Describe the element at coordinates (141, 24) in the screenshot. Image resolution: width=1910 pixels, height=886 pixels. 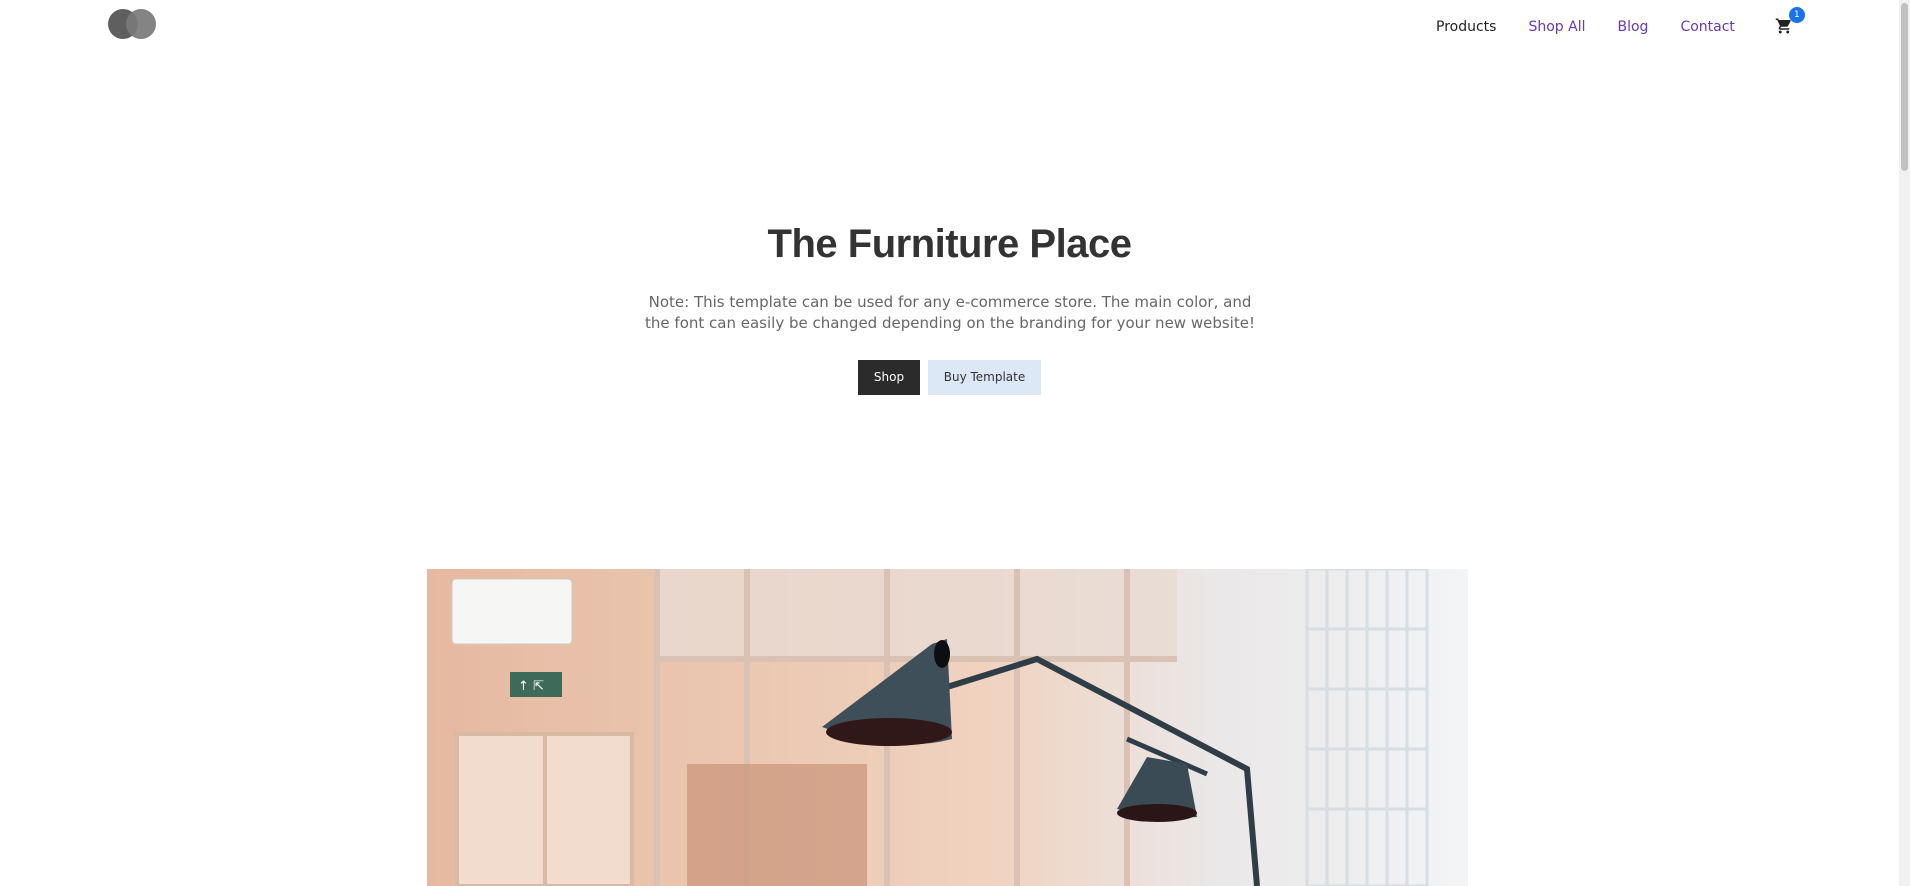
I see `logo-circle-right` at that location.